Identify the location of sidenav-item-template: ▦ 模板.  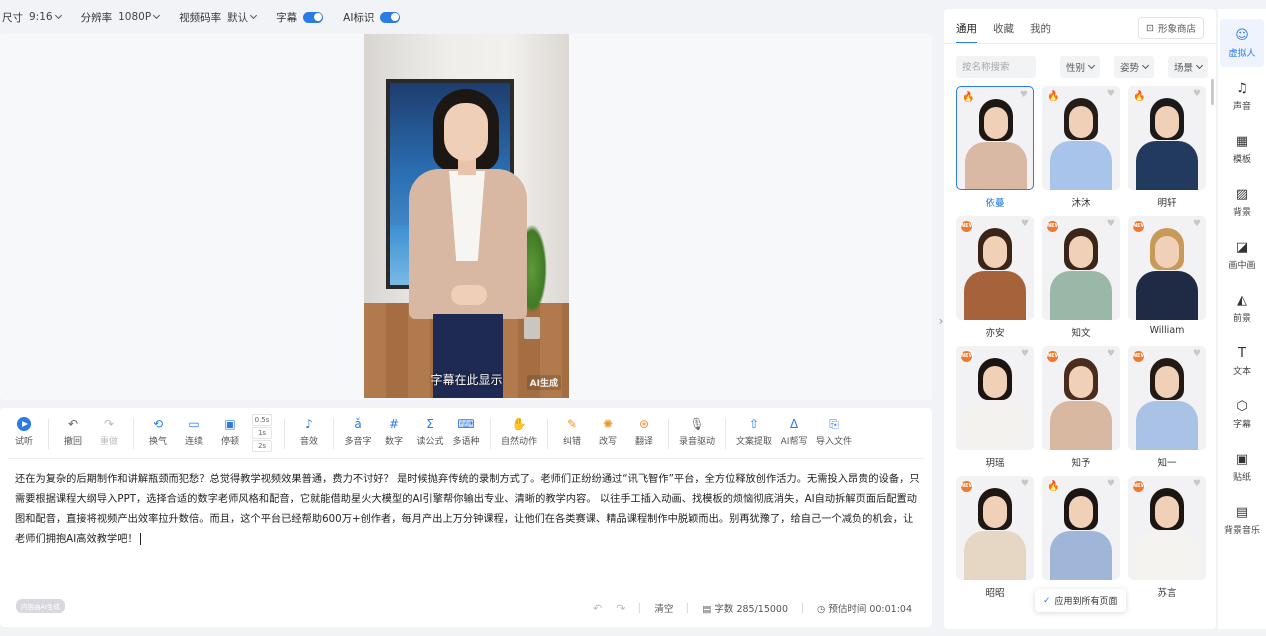
(1242, 149).